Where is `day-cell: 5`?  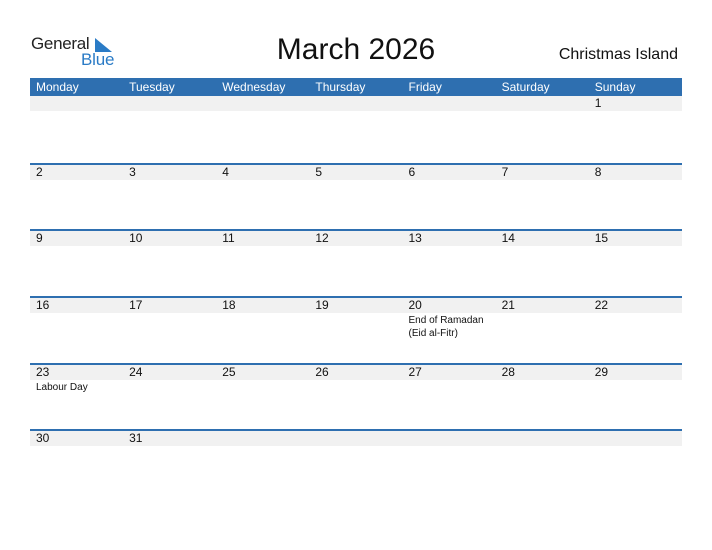 day-cell: 5 is located at coordinates (355, 173).